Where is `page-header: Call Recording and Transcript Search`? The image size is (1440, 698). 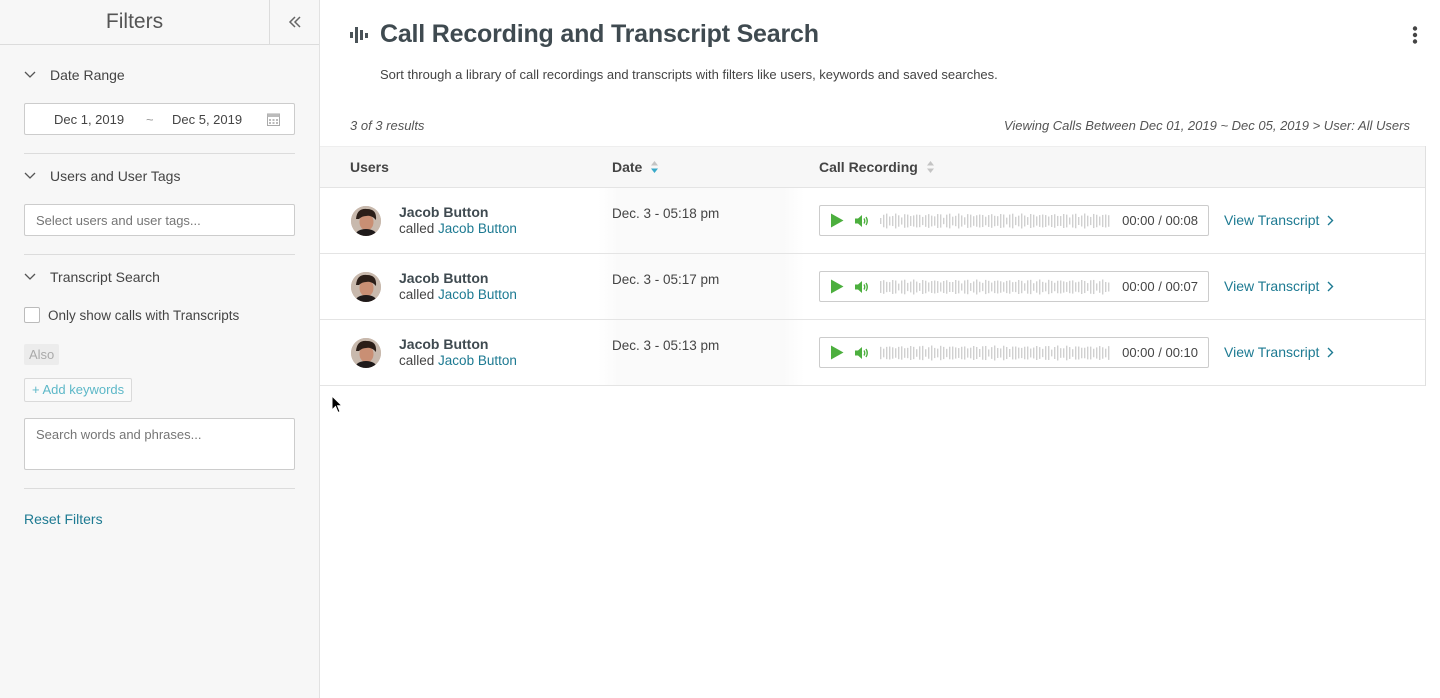 page-header: Call Recording and Transcript Search is located at coordinates (584, 34).